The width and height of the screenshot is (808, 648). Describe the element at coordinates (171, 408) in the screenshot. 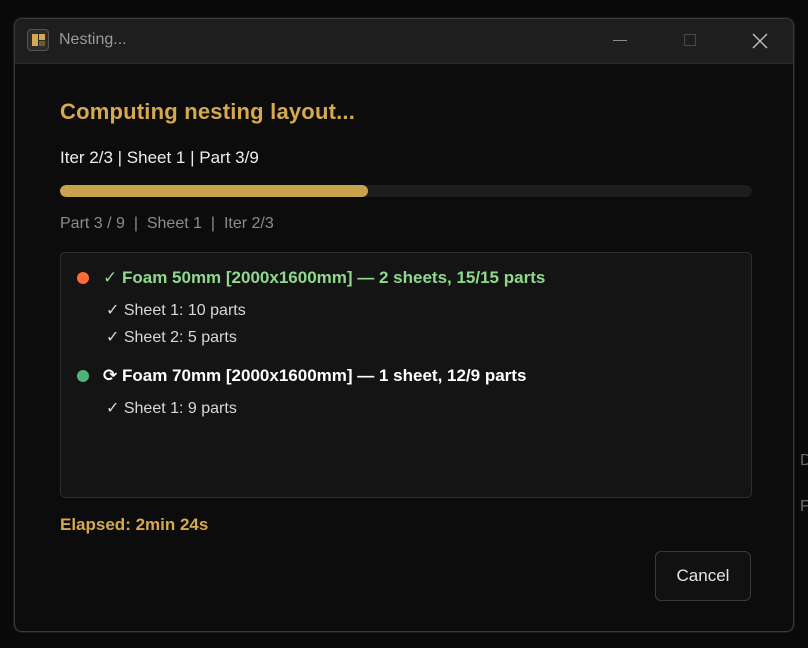

I see `sheet-line: ✓ Sheet 1: 9 parts` at that location.